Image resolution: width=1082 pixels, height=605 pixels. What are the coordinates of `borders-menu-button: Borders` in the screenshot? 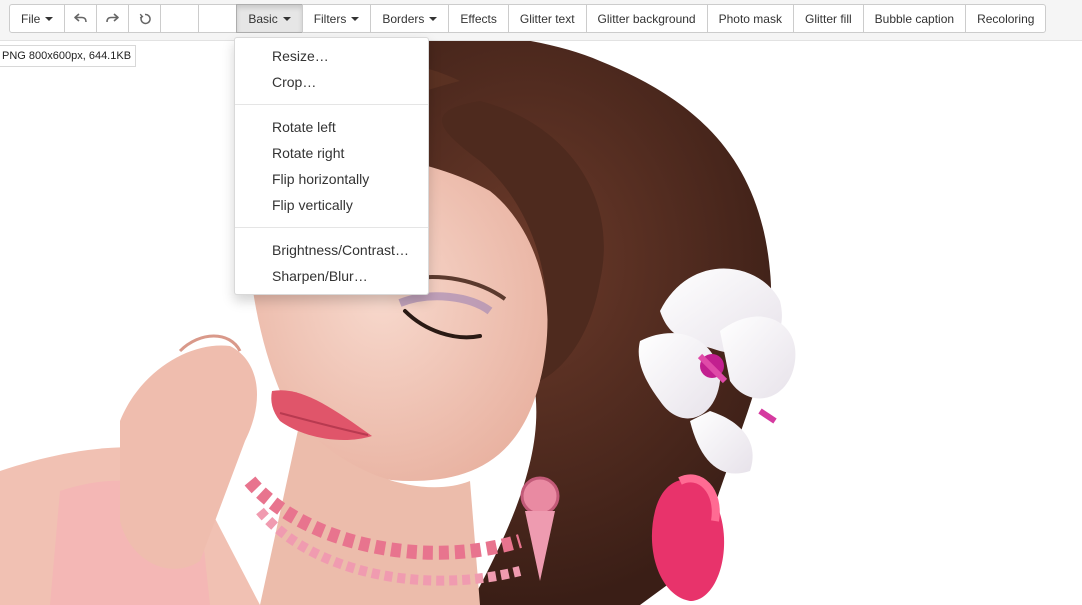 It's located at (410, 18).